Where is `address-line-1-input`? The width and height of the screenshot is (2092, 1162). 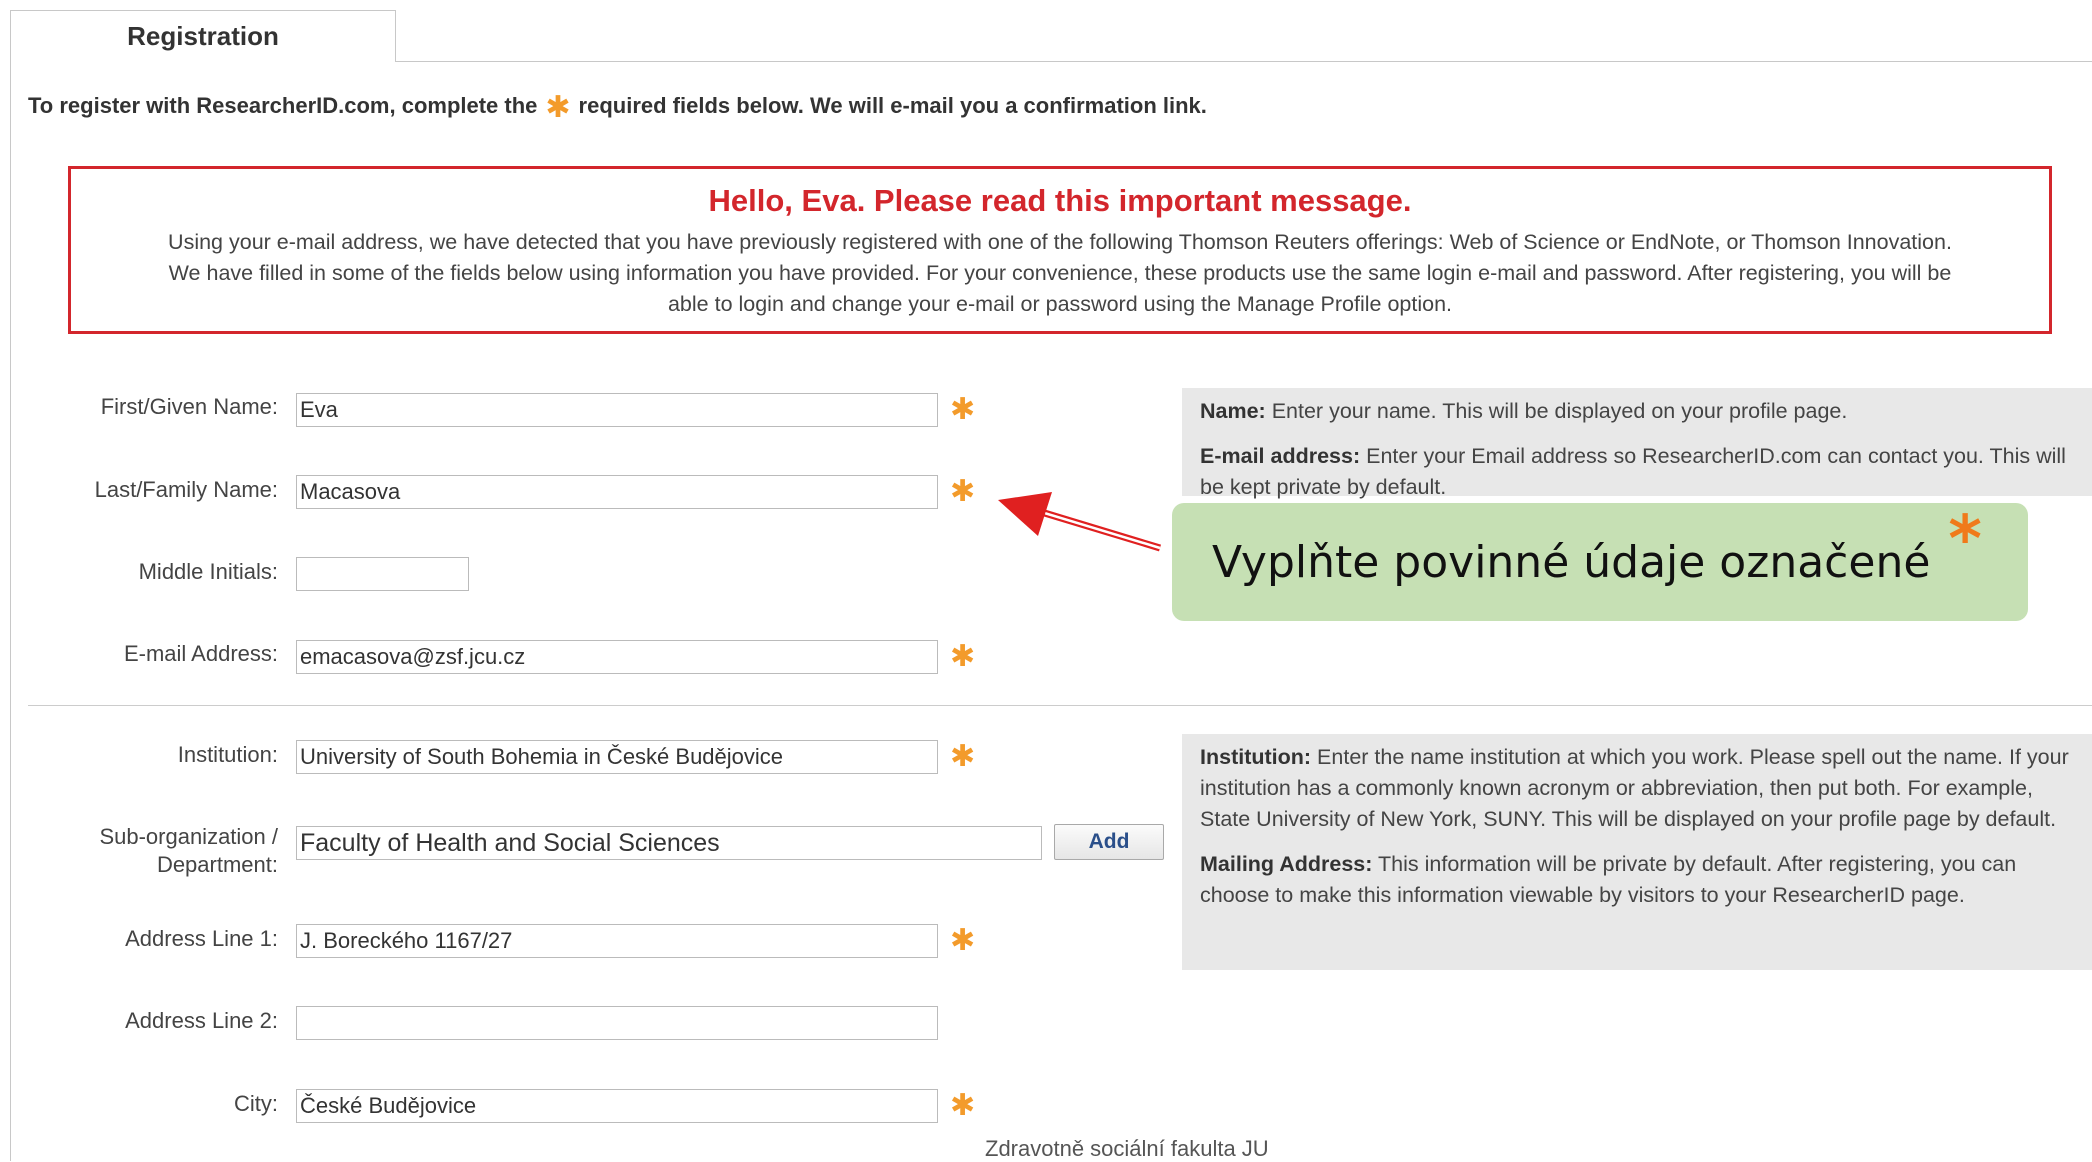 address-line-1-input is located at coordinates (617, 941).